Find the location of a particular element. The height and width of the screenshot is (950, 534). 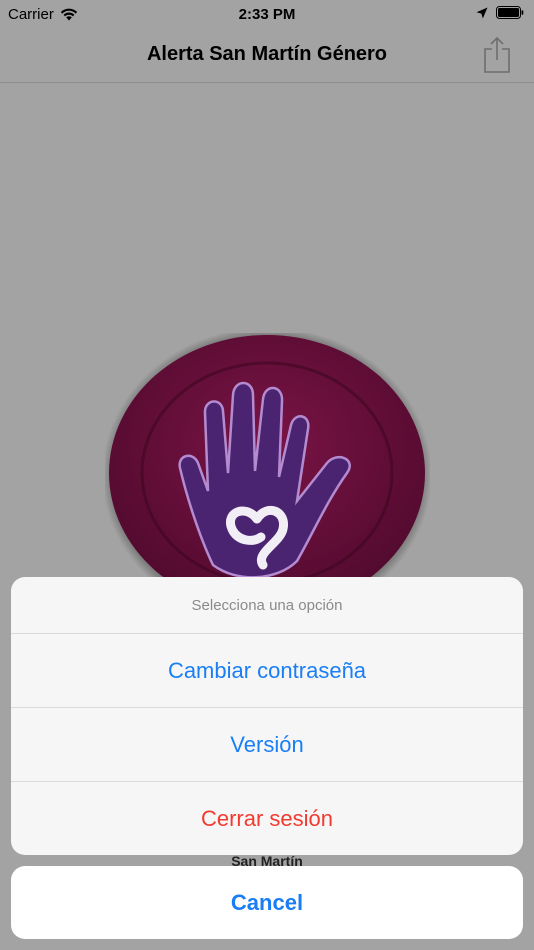

version-option: Versión is located at coordinates (267, 745).